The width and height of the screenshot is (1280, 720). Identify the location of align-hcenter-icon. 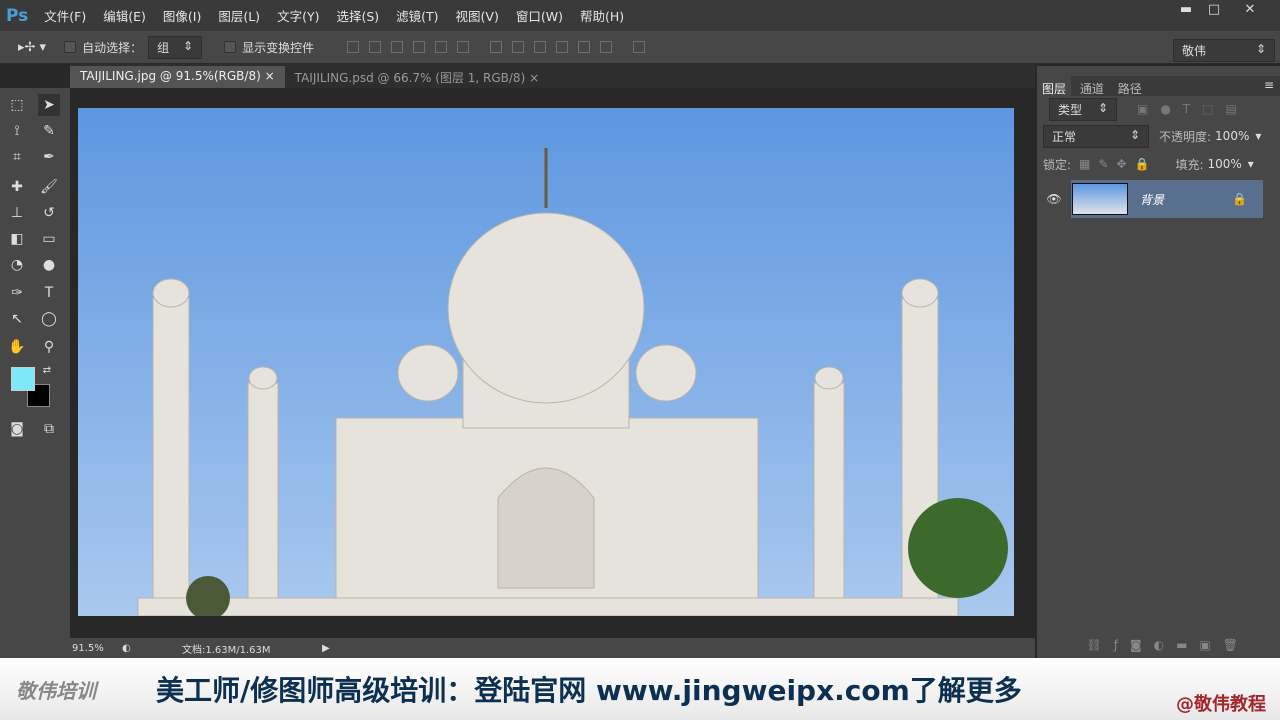
(441, 47).